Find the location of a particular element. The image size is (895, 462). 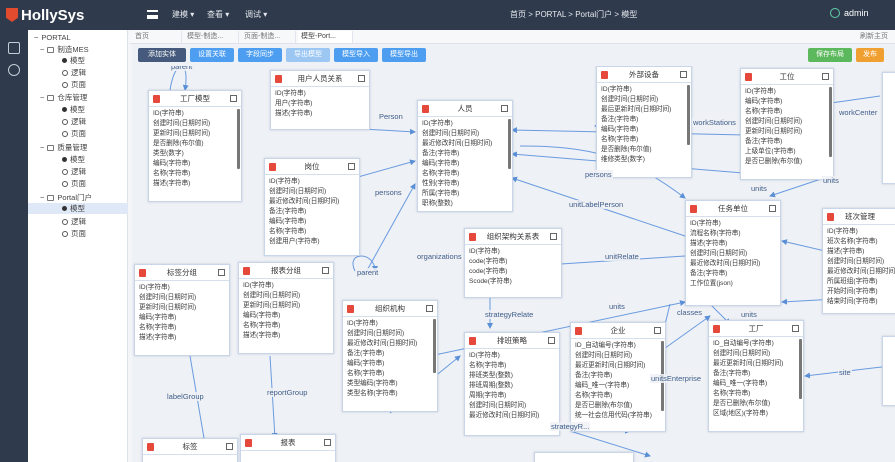

entity-partial-right is located at coordinates (888, 128).